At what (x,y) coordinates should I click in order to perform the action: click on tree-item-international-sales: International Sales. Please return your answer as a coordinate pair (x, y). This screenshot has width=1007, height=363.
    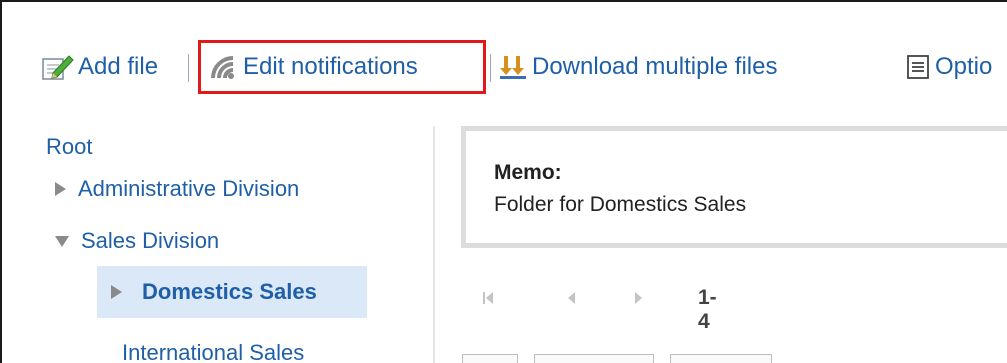
    Looking at the image, I should click on (213, 351).